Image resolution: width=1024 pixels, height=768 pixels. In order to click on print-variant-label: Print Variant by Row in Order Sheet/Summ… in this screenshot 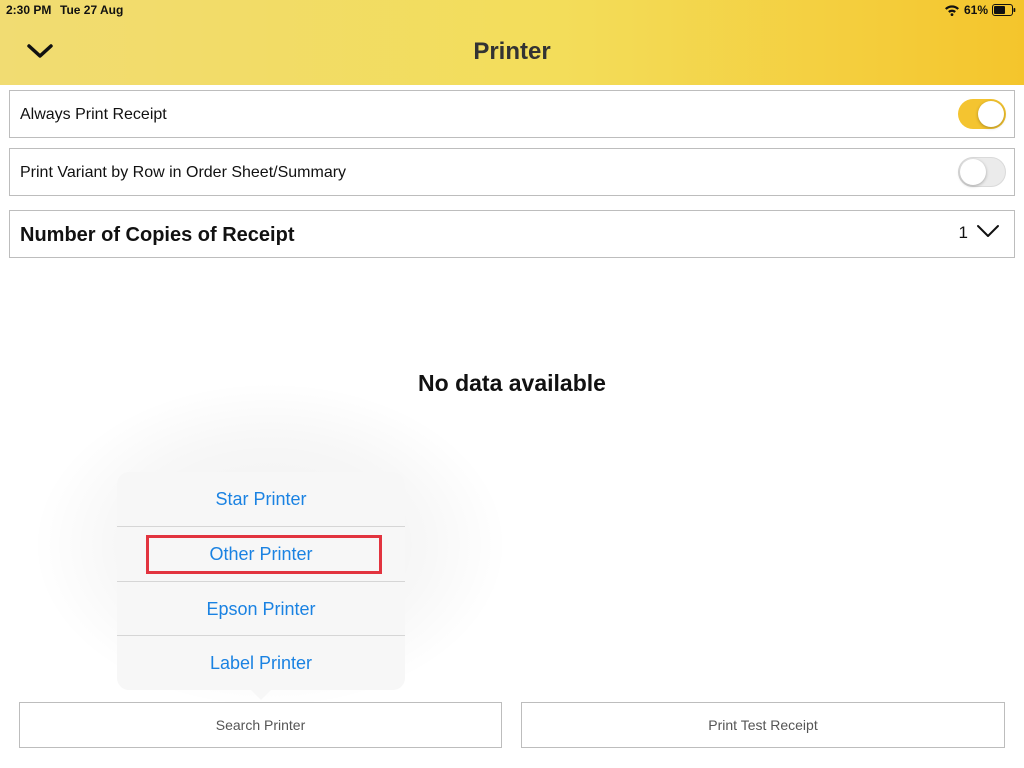, I will do `click(183, 172)`.